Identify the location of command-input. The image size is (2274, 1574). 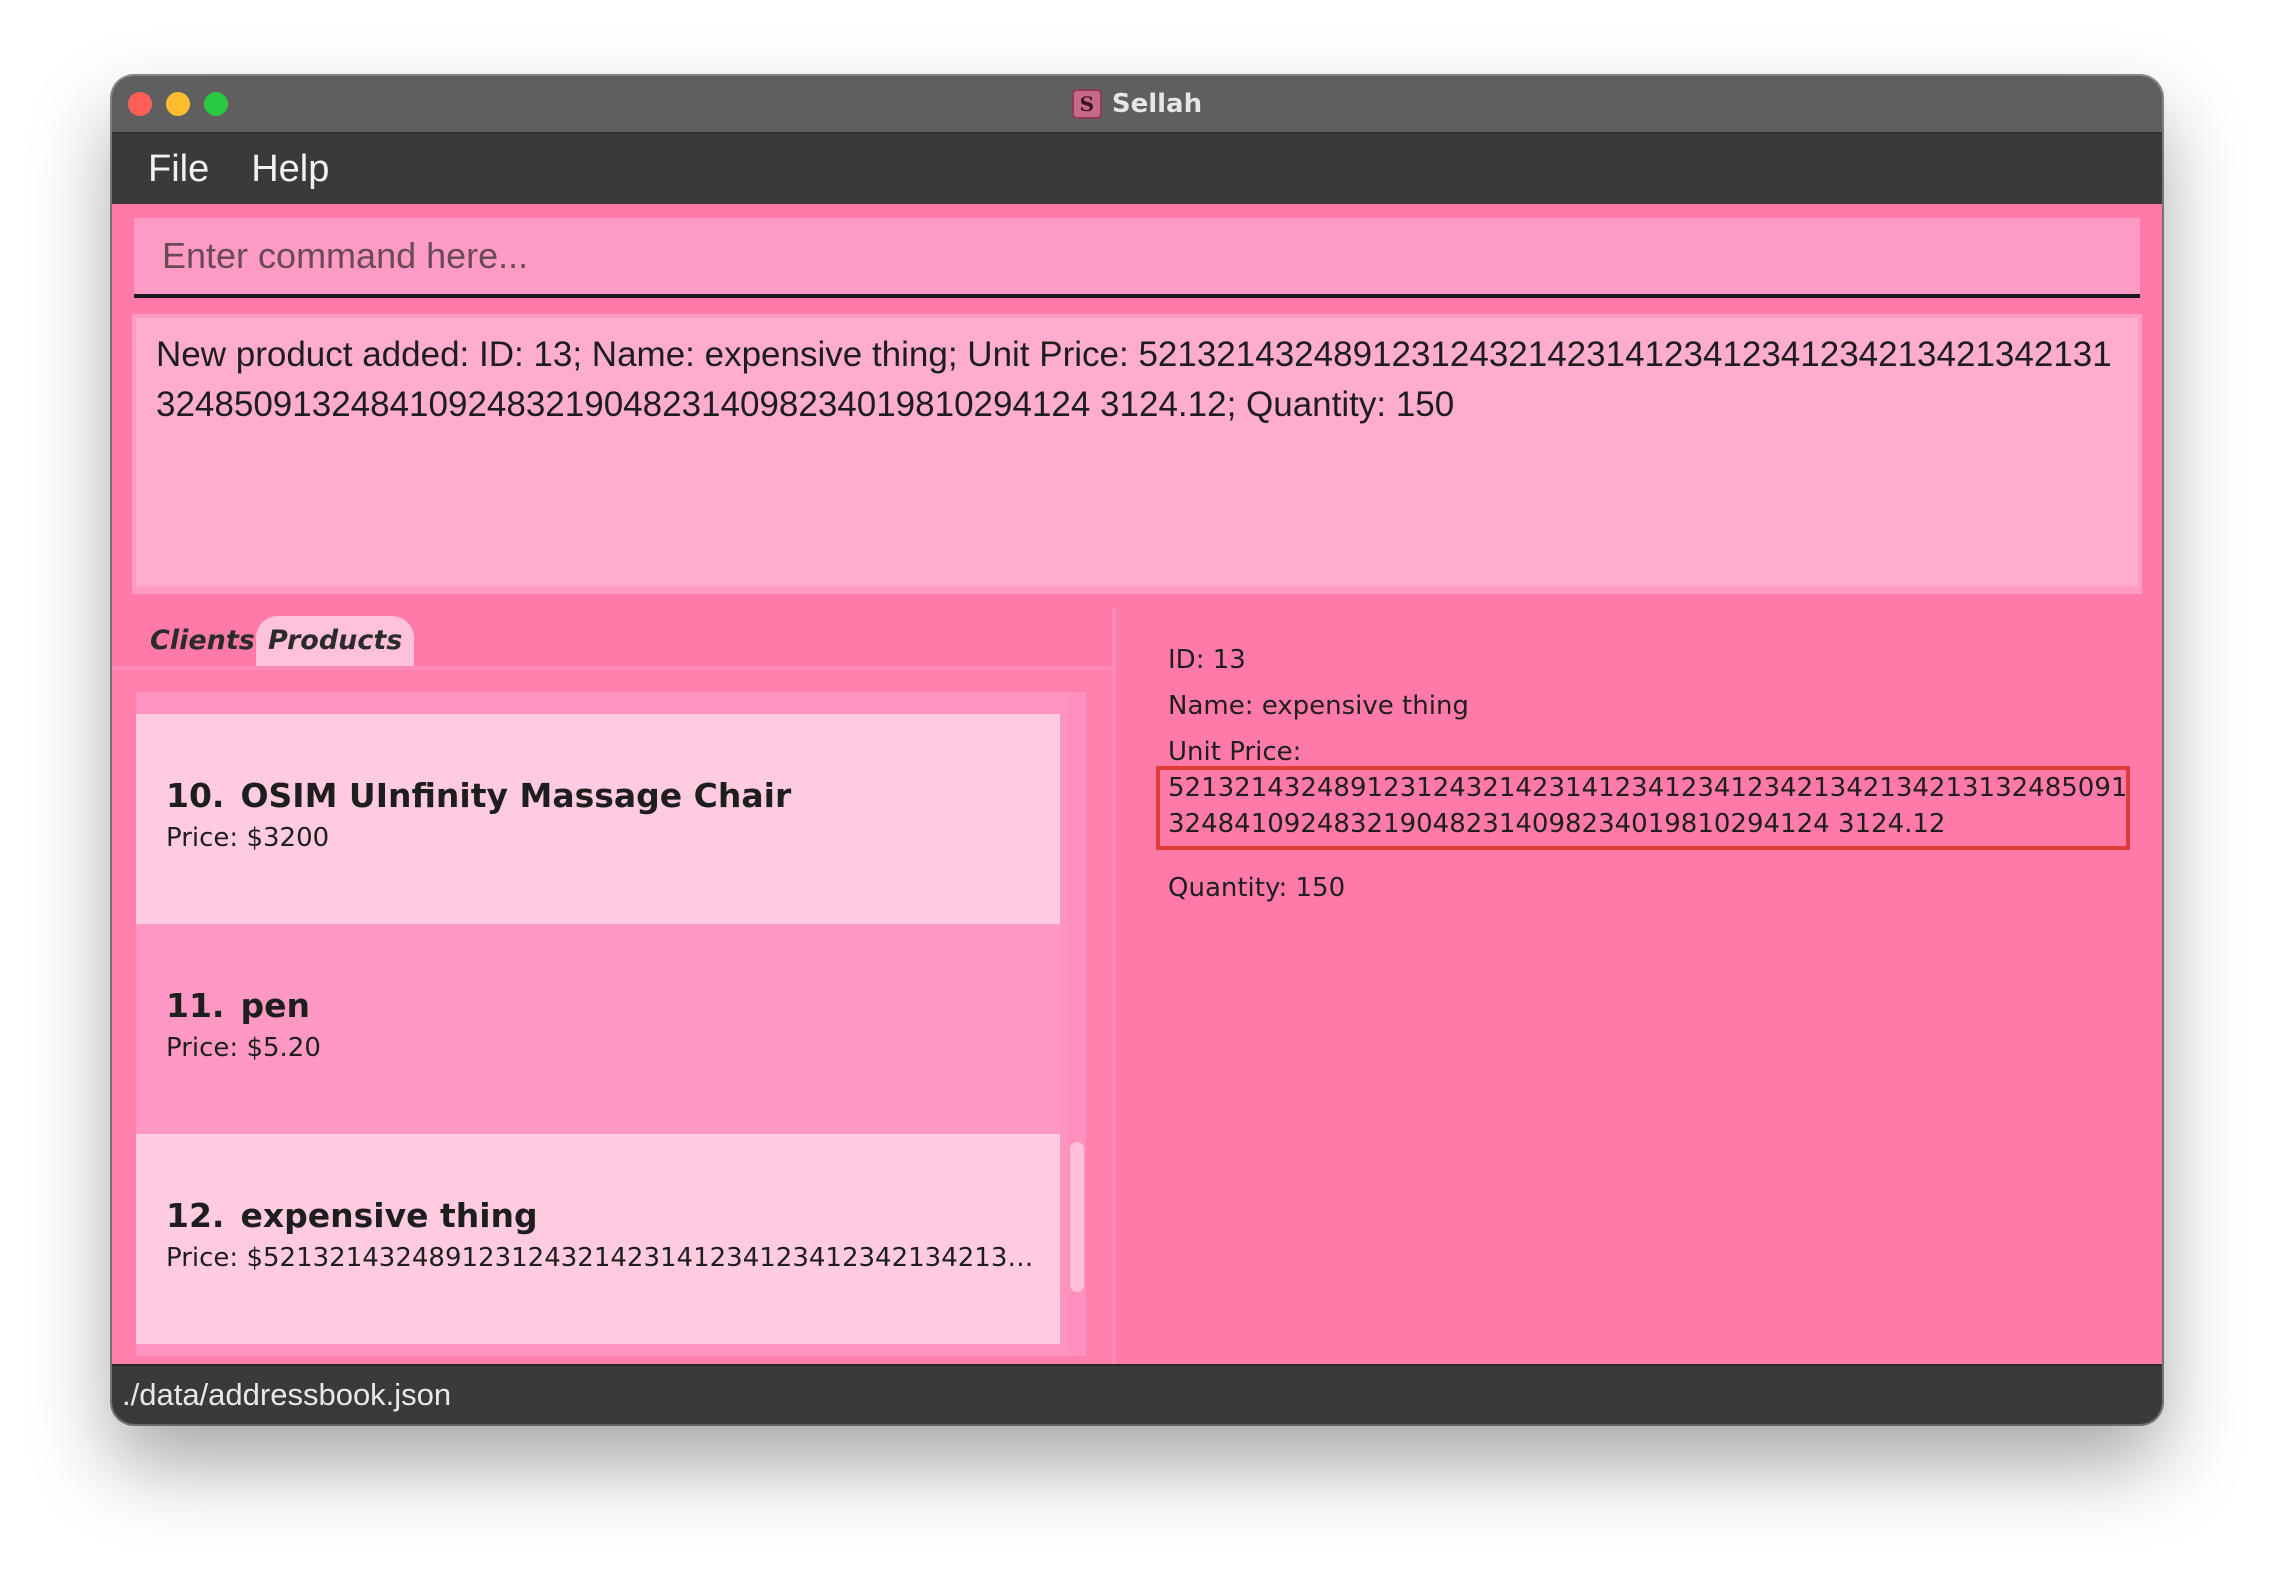
(1137, 256).